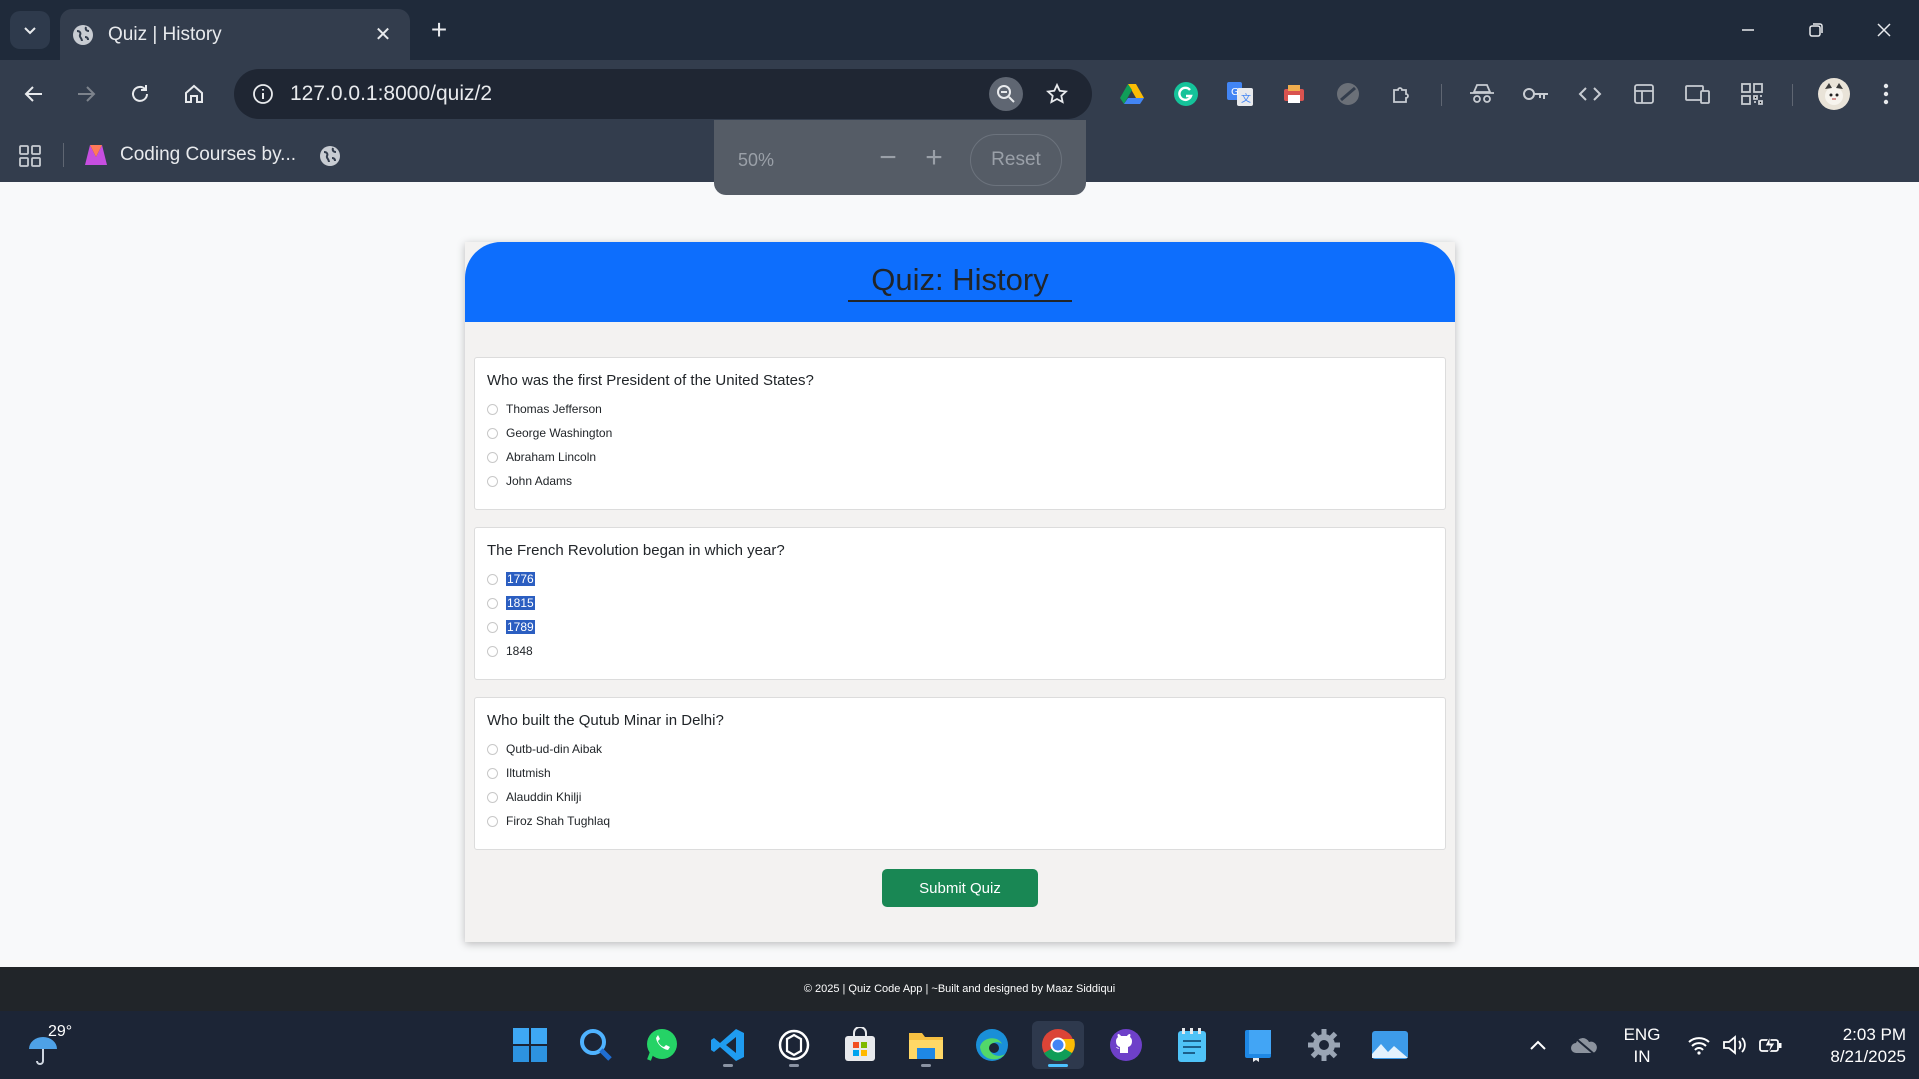  I want to click on chevron-up-icon, so click(1538, 1045).